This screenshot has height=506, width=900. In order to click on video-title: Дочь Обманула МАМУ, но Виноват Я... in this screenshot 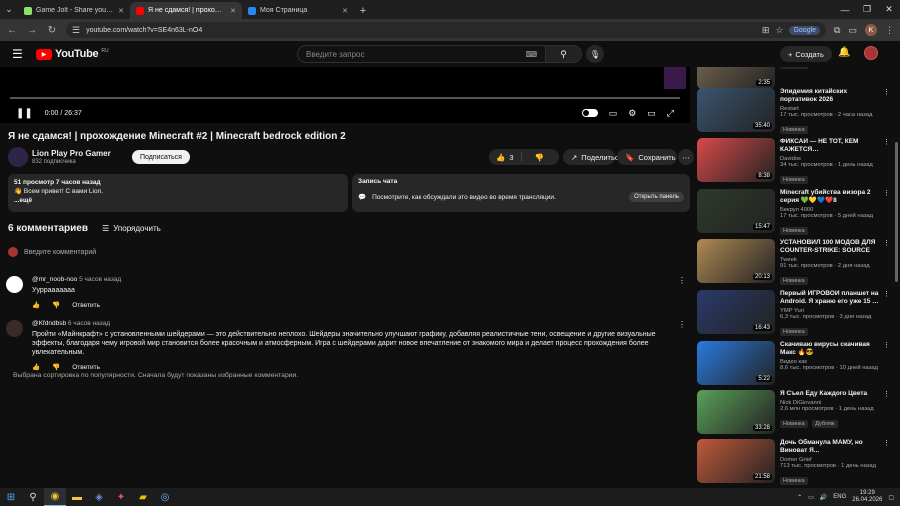, I will do `click(830, 447)`.